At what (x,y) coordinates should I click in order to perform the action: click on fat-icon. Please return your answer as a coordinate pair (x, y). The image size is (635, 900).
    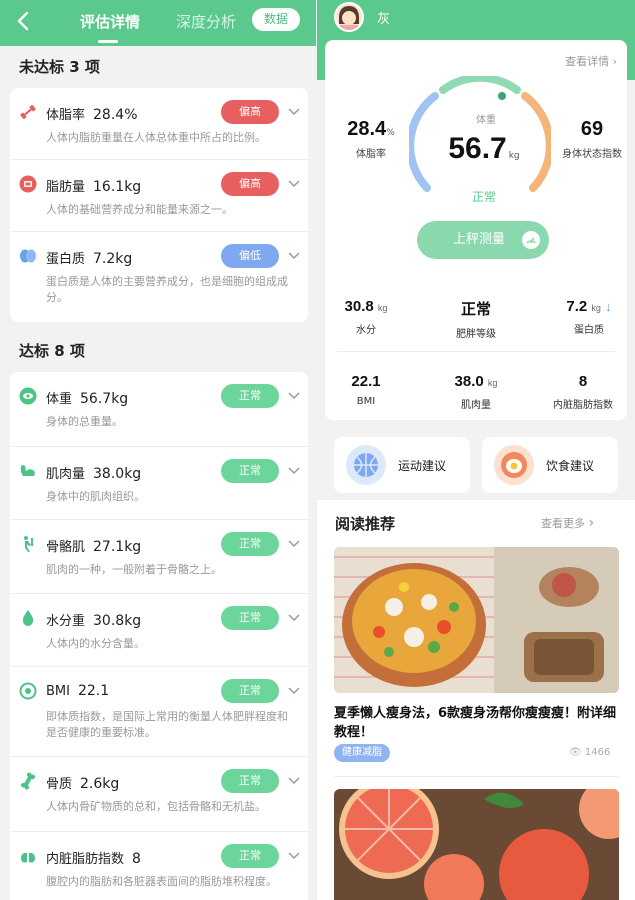
    Looking at the image, I should click on (28, 184).